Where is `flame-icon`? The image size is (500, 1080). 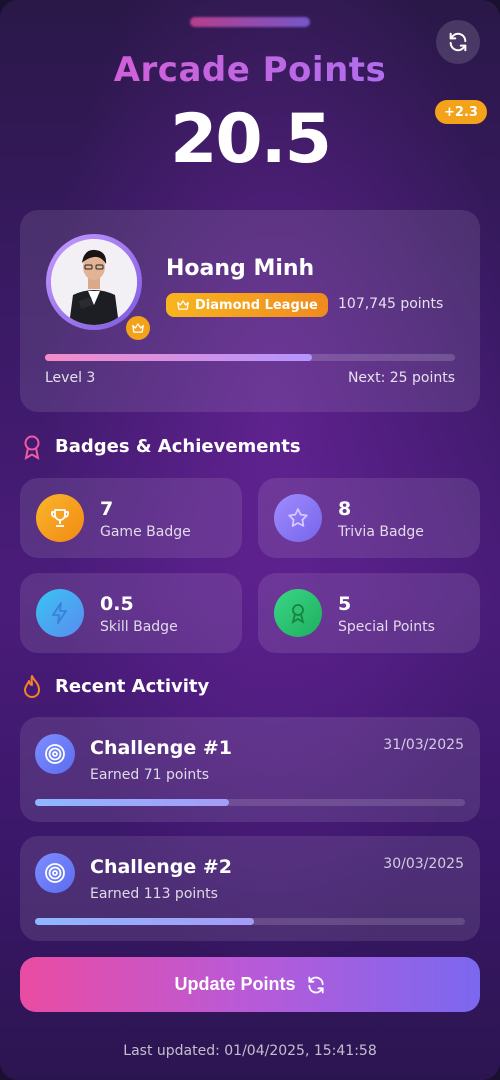 flame-icon is located at coordinates (32, 686).